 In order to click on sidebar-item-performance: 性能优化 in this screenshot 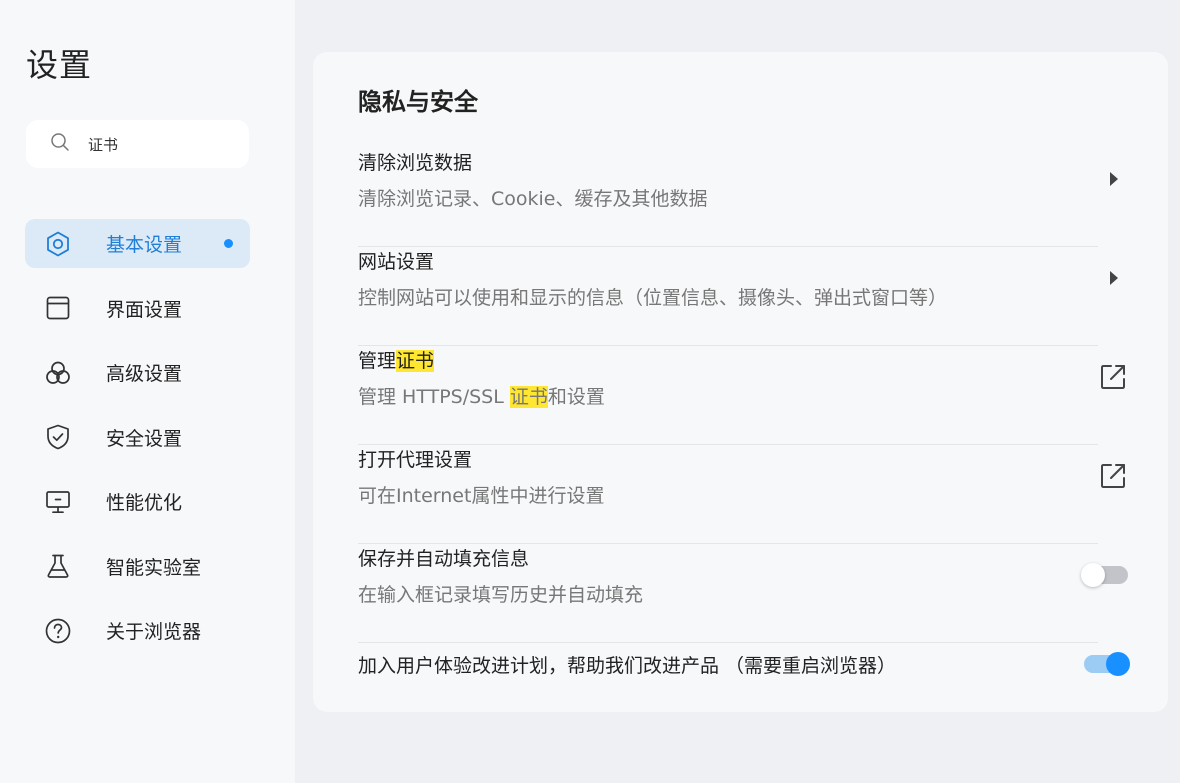, I will do `click(137, 501)`.